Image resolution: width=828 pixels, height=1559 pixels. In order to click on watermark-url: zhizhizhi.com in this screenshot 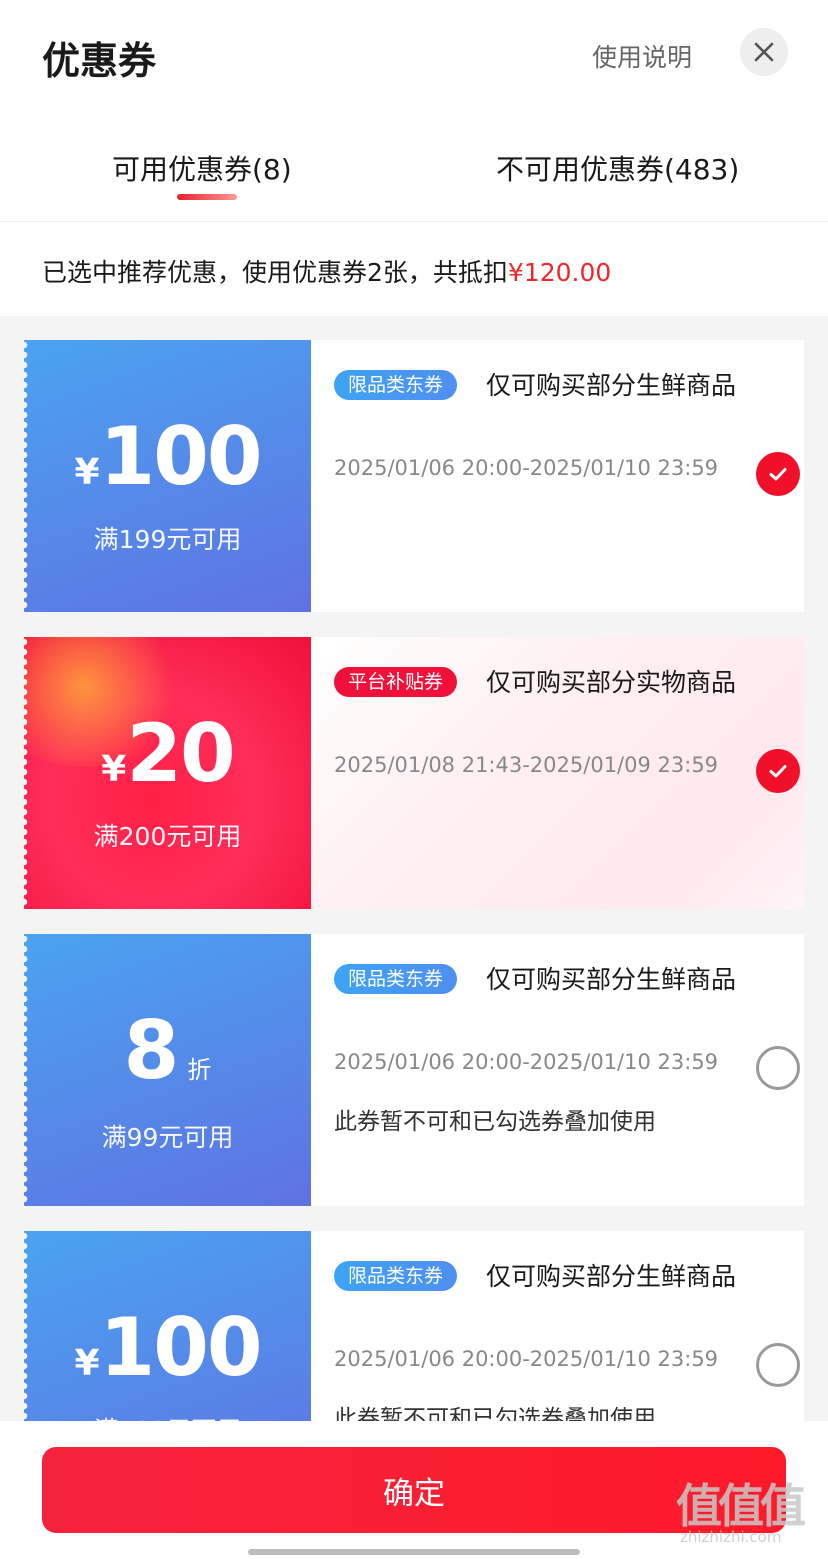, I will do `click(731, 1537)`.